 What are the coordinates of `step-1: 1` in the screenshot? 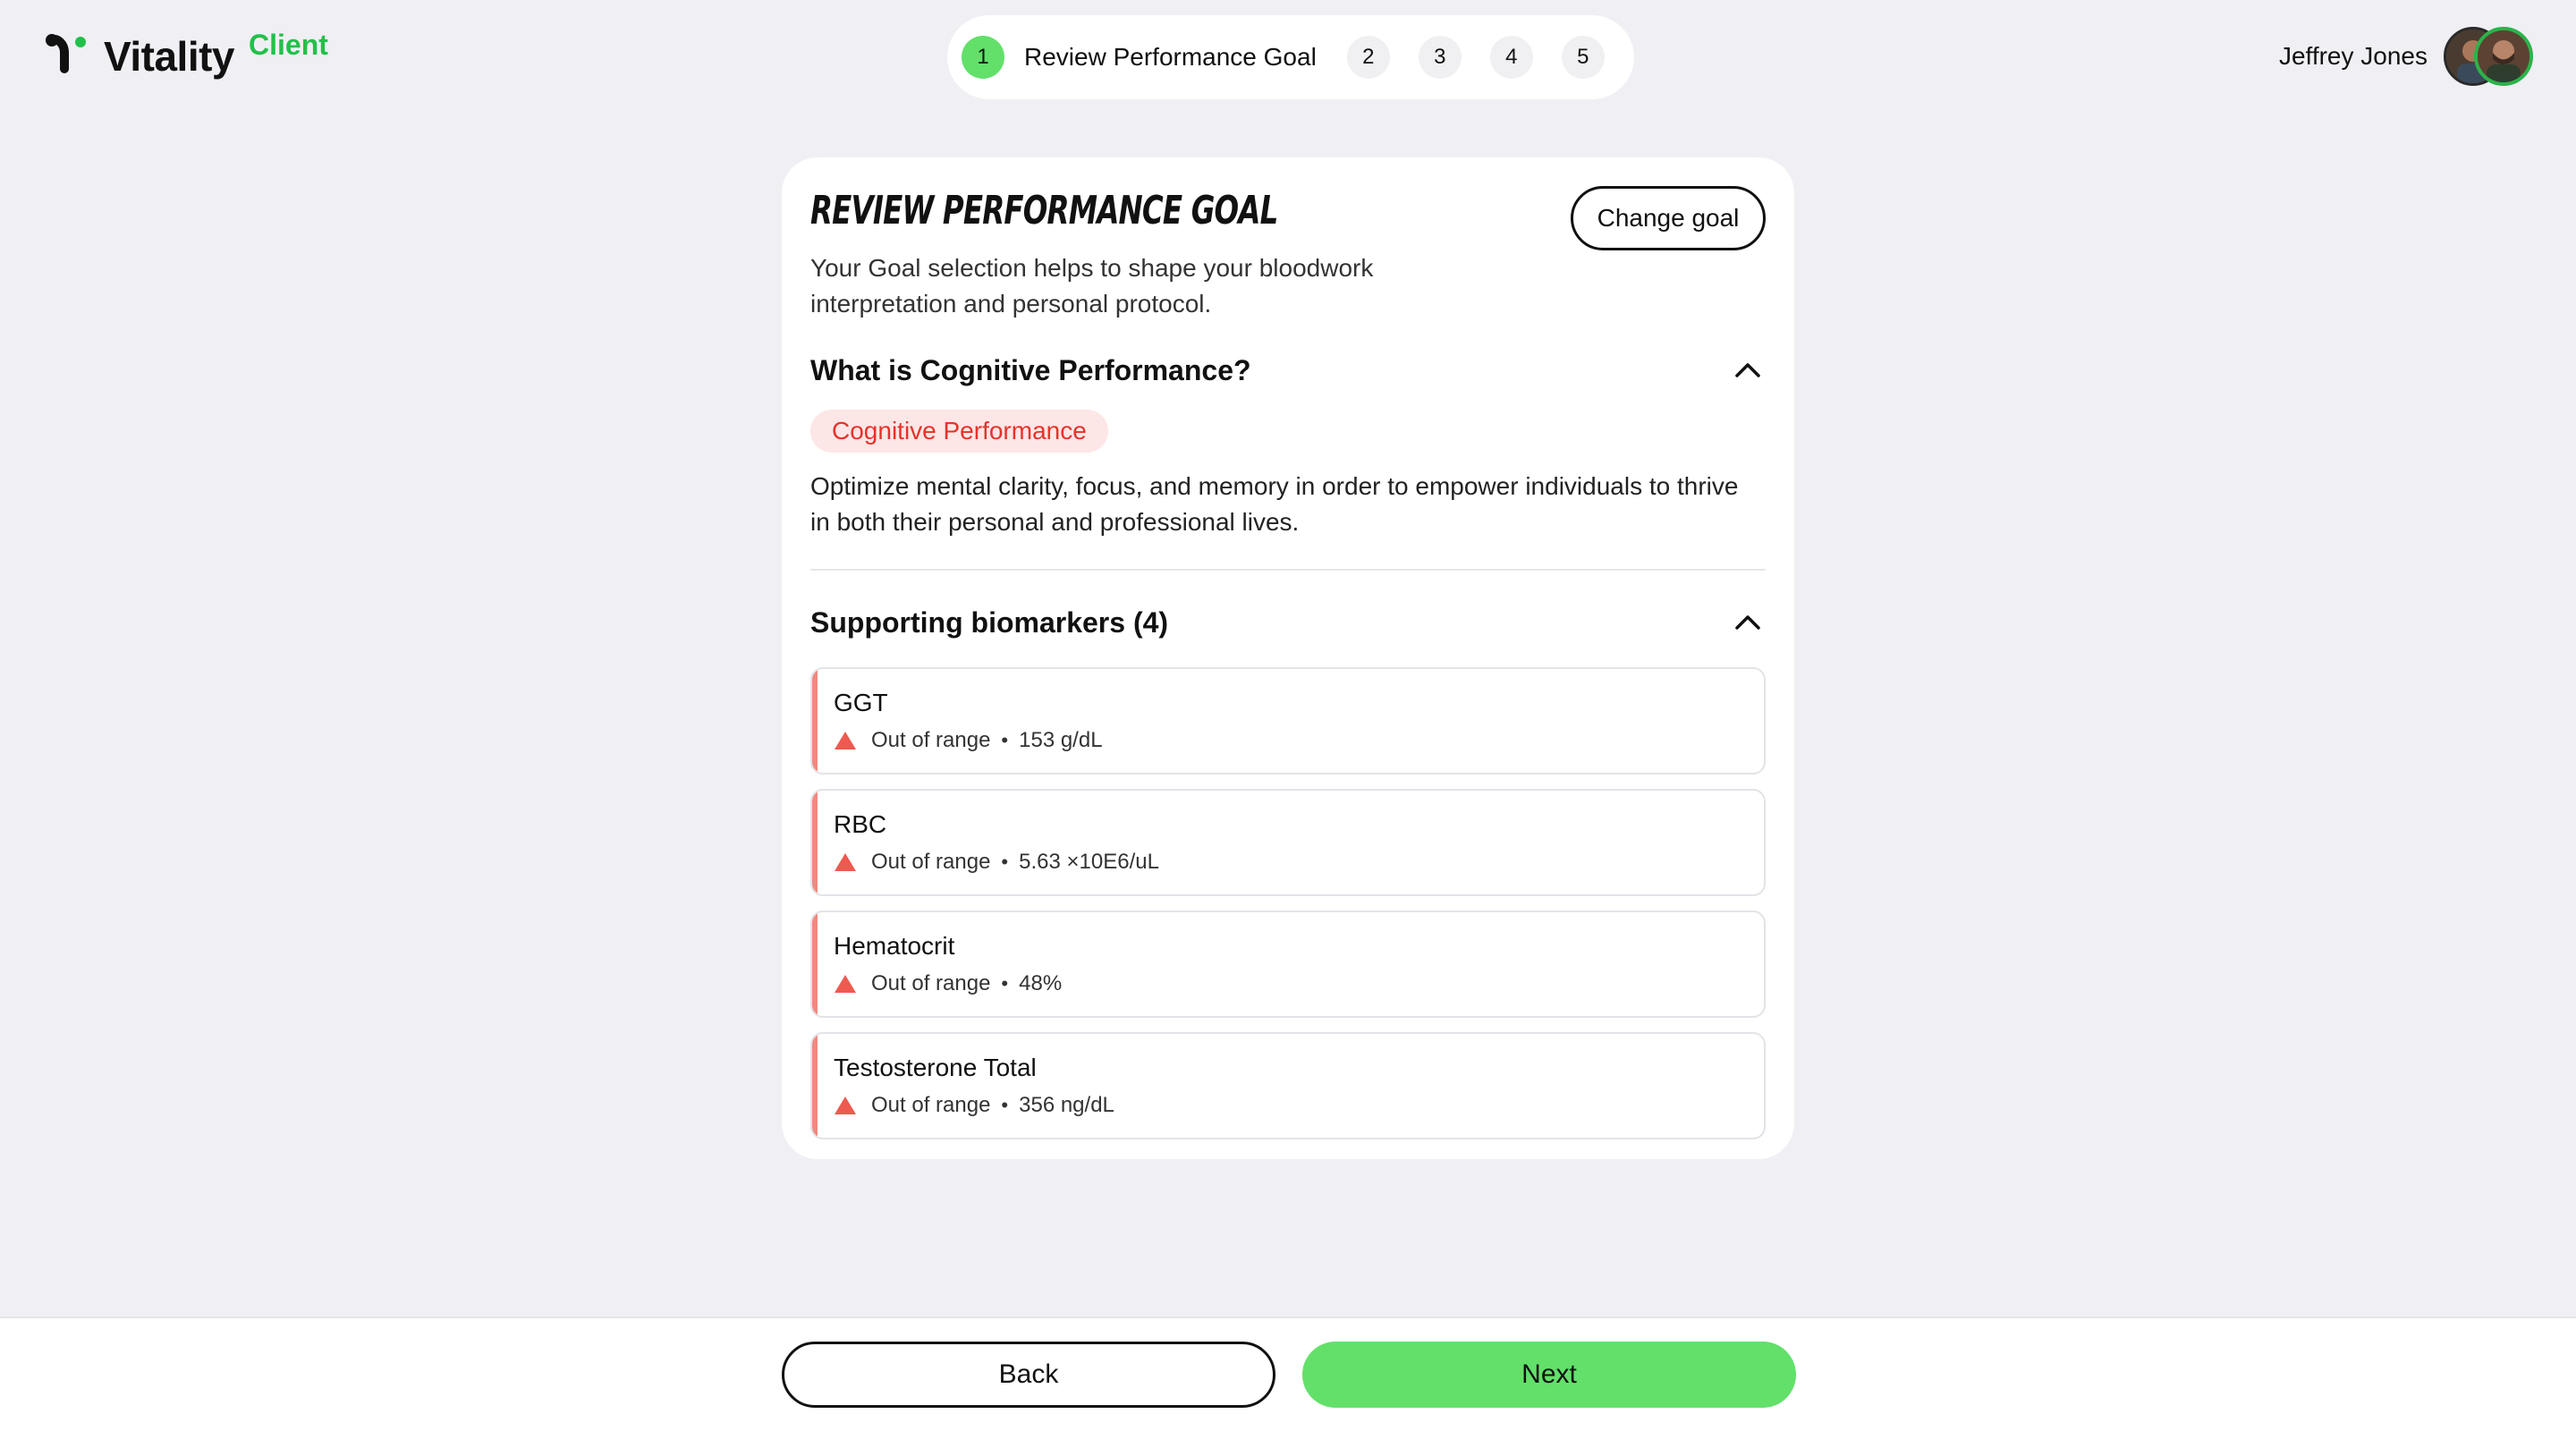 It's located at (983, 57).